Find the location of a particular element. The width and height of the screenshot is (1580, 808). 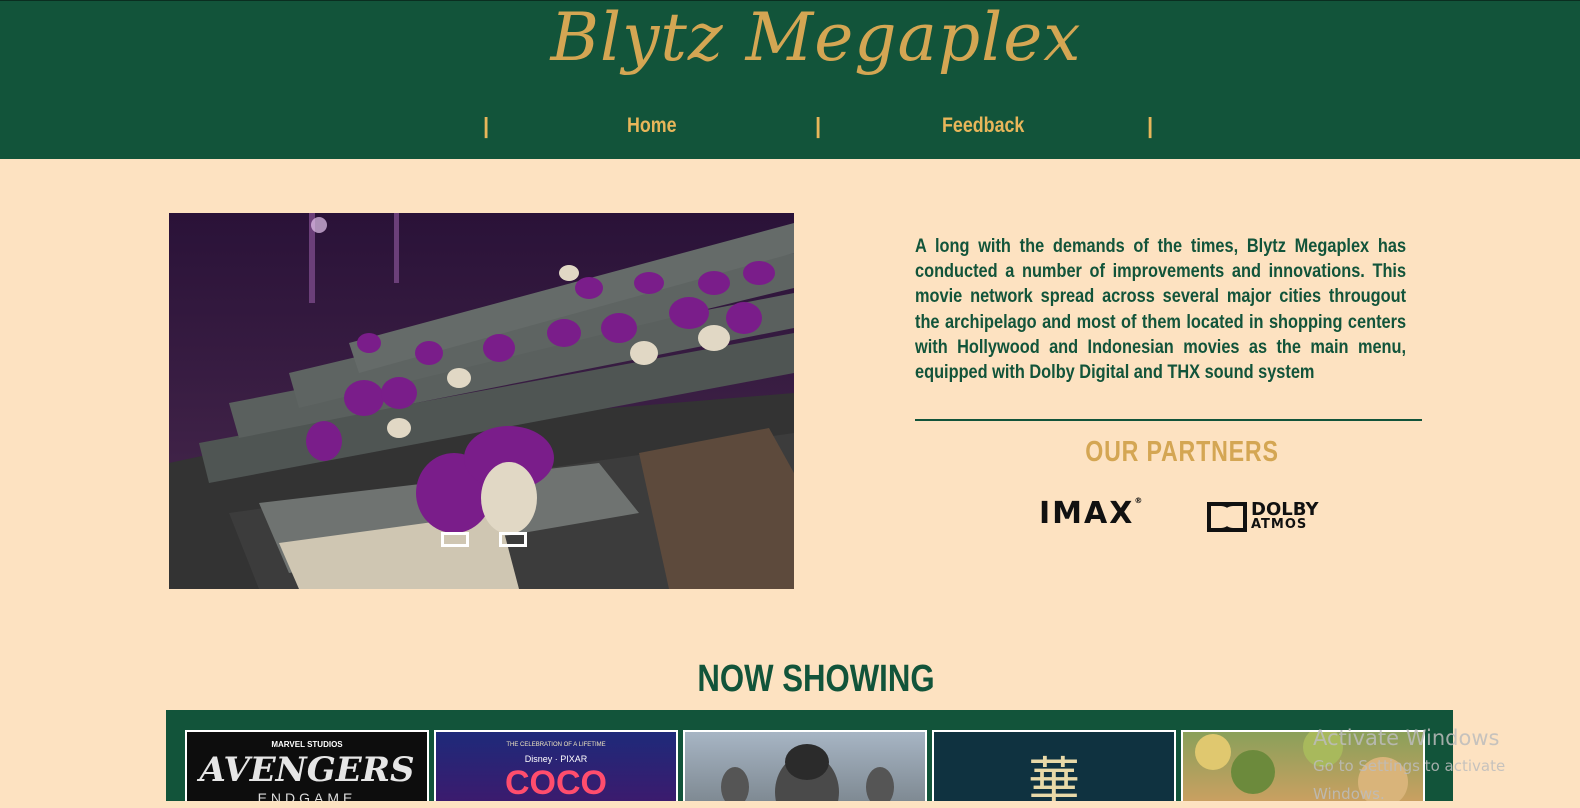

now-showing-heading: NOW SHOWING is located at coordinates (816, 679).